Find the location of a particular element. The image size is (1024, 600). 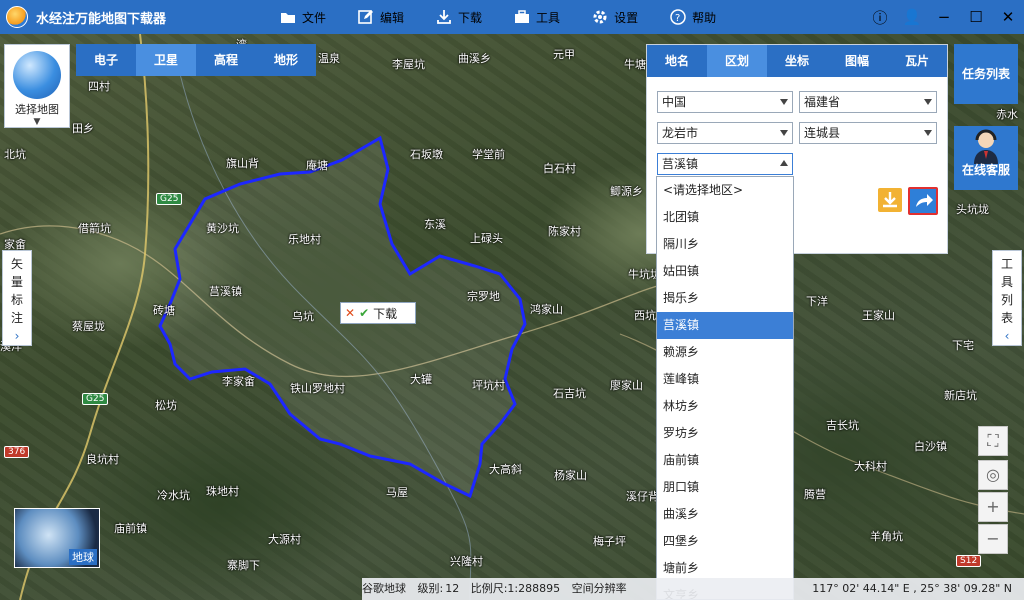

menu-edit-label: 编辑 is located at coordinates (392, 17).